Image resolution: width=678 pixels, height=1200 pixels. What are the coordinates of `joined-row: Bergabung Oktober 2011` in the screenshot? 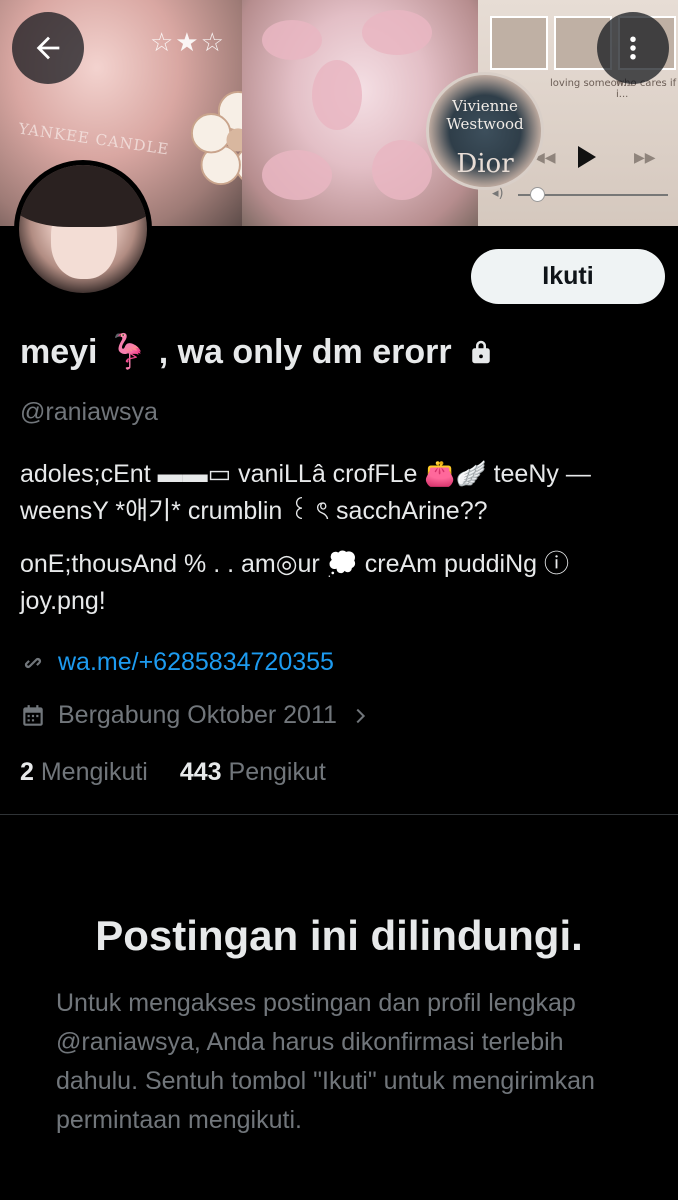 It's located at (195, 715).